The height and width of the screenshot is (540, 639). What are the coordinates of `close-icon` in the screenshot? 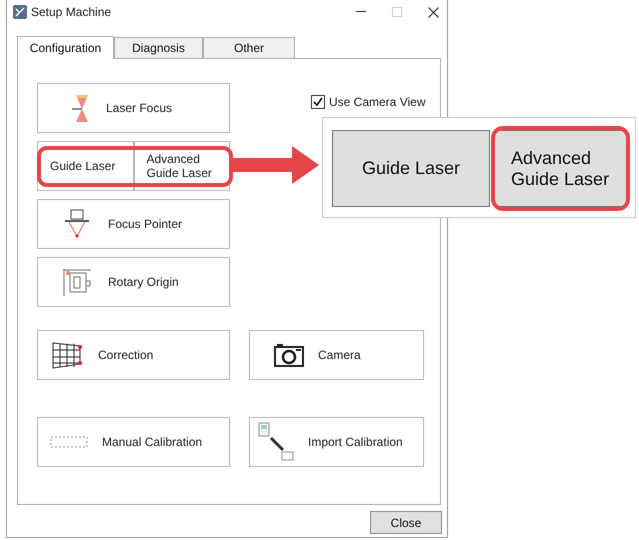 It's located at (433, 12).